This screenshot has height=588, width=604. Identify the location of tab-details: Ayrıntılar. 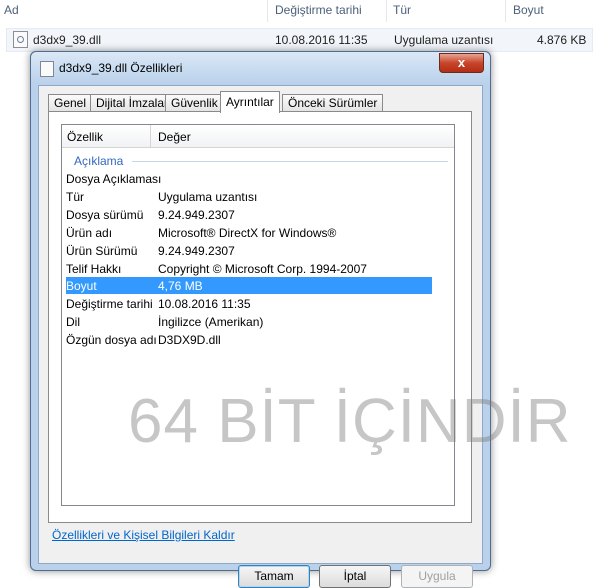
(250, 102).